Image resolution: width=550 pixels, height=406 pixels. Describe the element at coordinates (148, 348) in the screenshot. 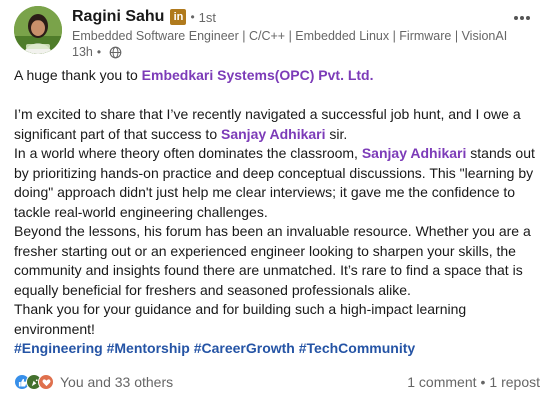

I see `hashtag-link: #Mentorship` at that location.